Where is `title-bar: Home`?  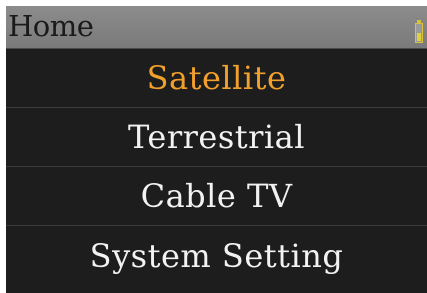 title-bar: Home is located at coordinates (216, 27).